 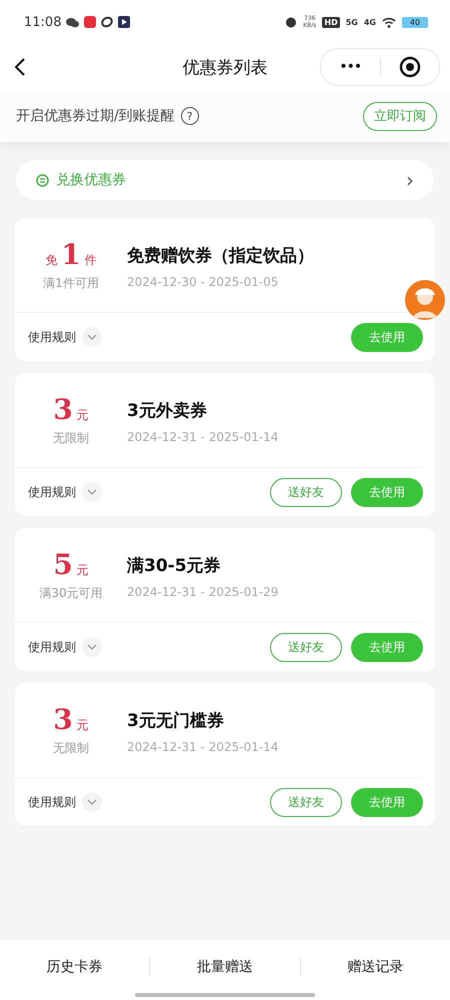 I want to click on coupon-unit: 件, so click(x=90, y=260).